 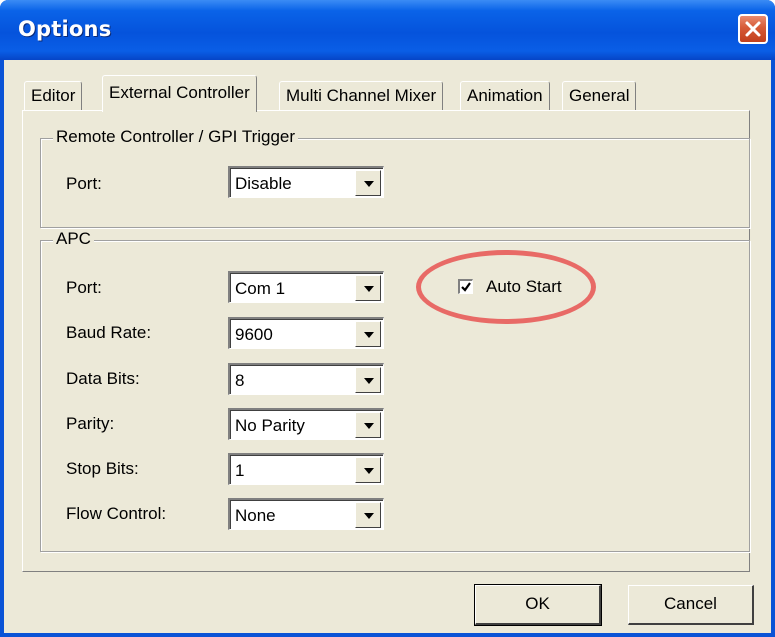 I want to click on close-icon, so click(x=753, y=29).